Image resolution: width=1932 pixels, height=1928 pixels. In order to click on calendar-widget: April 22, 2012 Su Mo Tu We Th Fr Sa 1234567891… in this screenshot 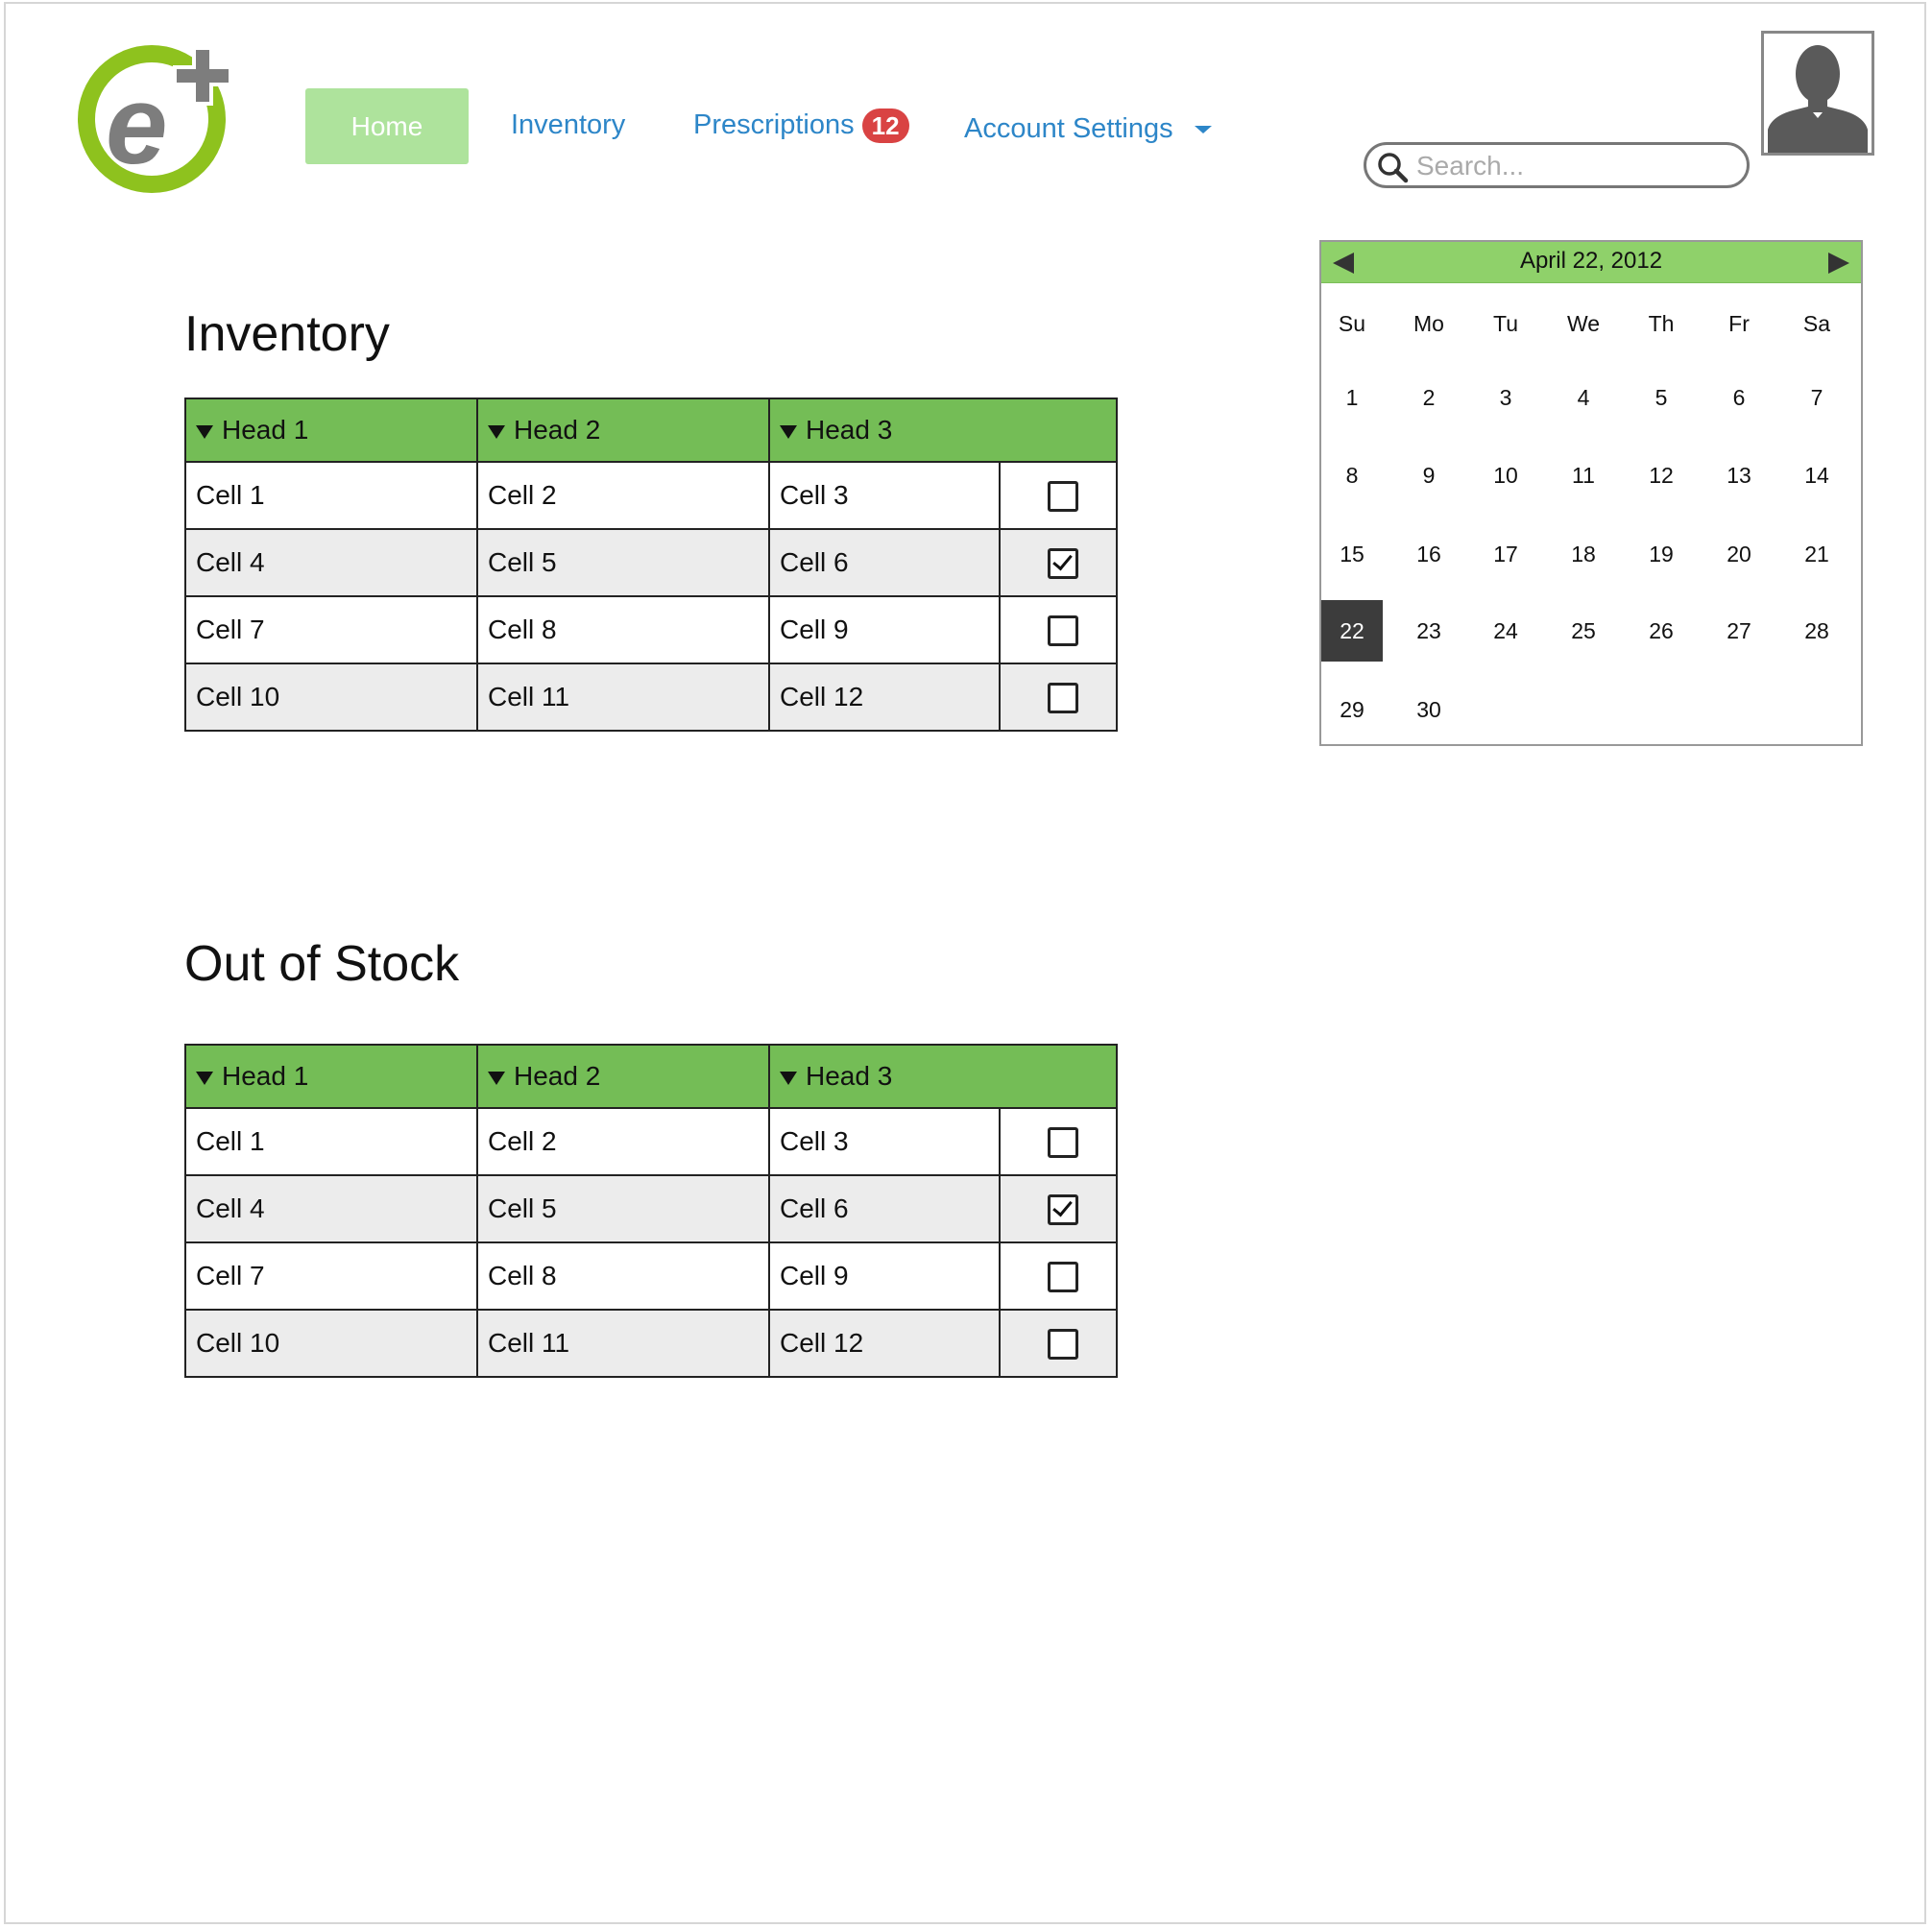, I will do `click(1591, 493)`.